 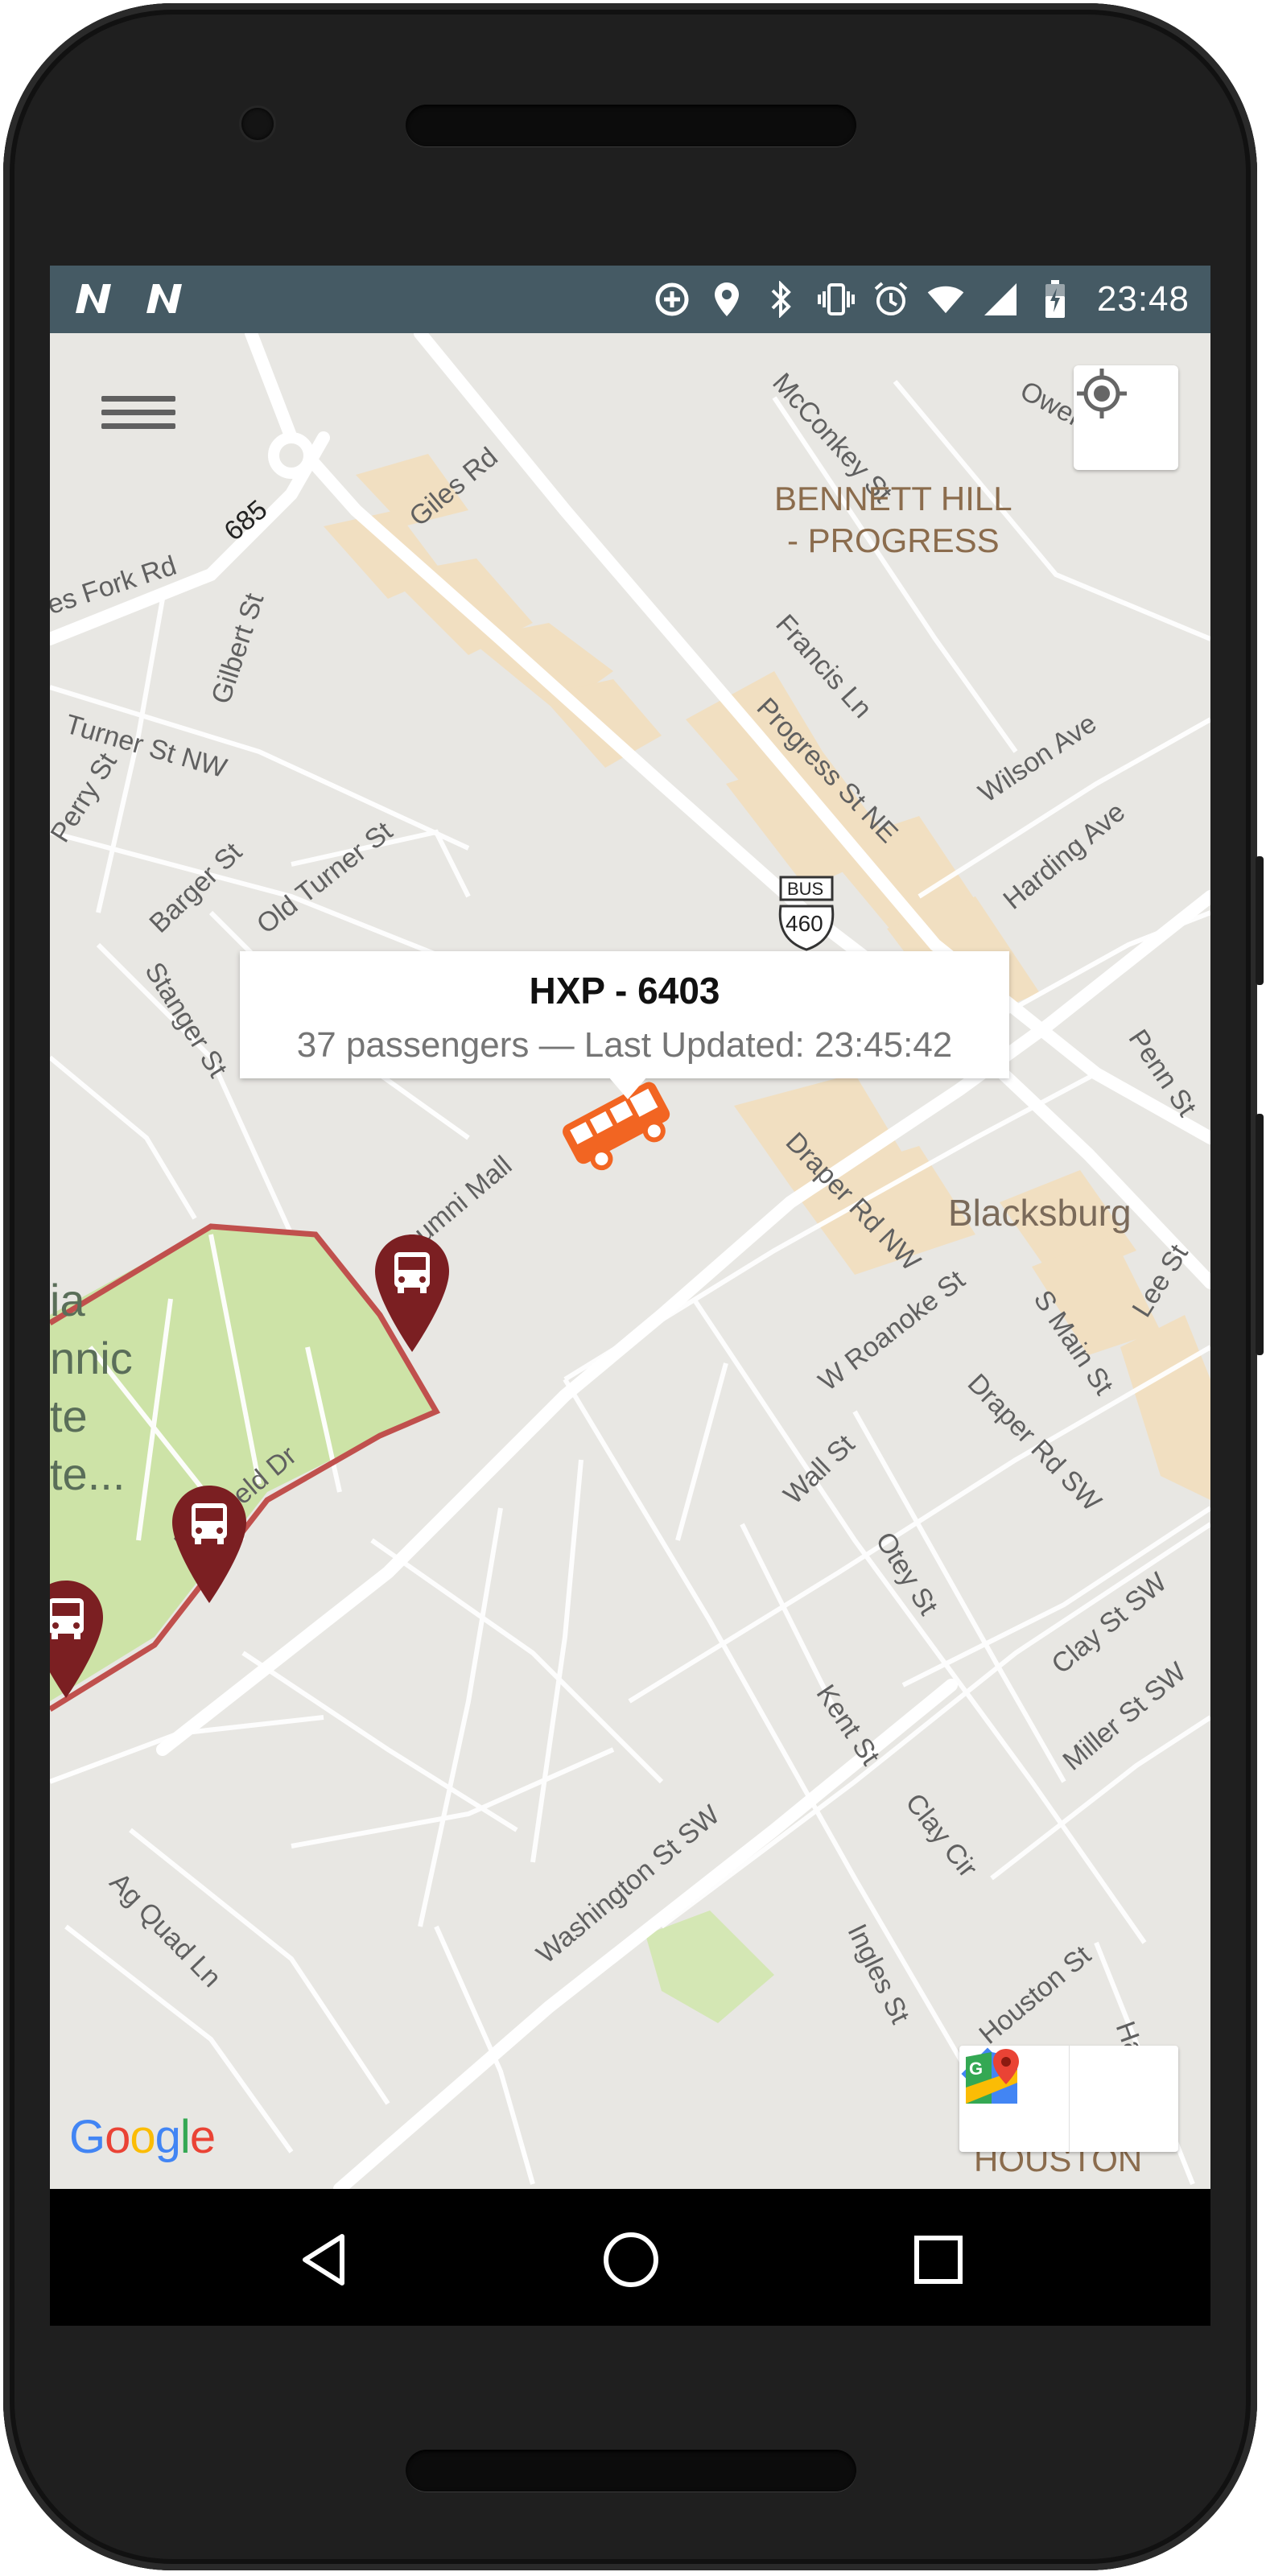 What do you see at coordinates (804, 923) in the screenshot?
I see `shield-label-number: 460` at bounding box center [804, 923].